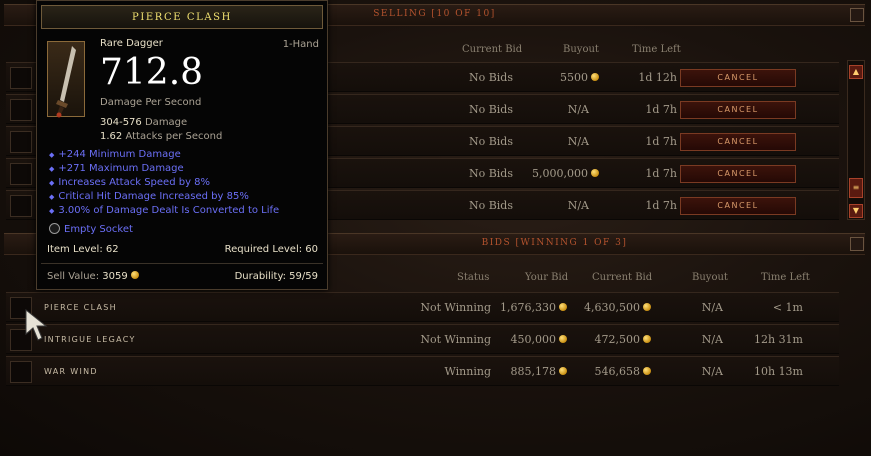 The image size is (871, 456). I want to click on bid-your-bid-value: 450,000, so click(533, 339).